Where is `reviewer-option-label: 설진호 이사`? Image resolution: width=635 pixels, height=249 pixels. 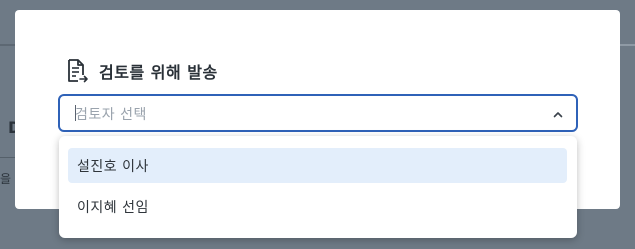
reviewer-option-label: 설진호 이사 is located at coordinates (113, 167).